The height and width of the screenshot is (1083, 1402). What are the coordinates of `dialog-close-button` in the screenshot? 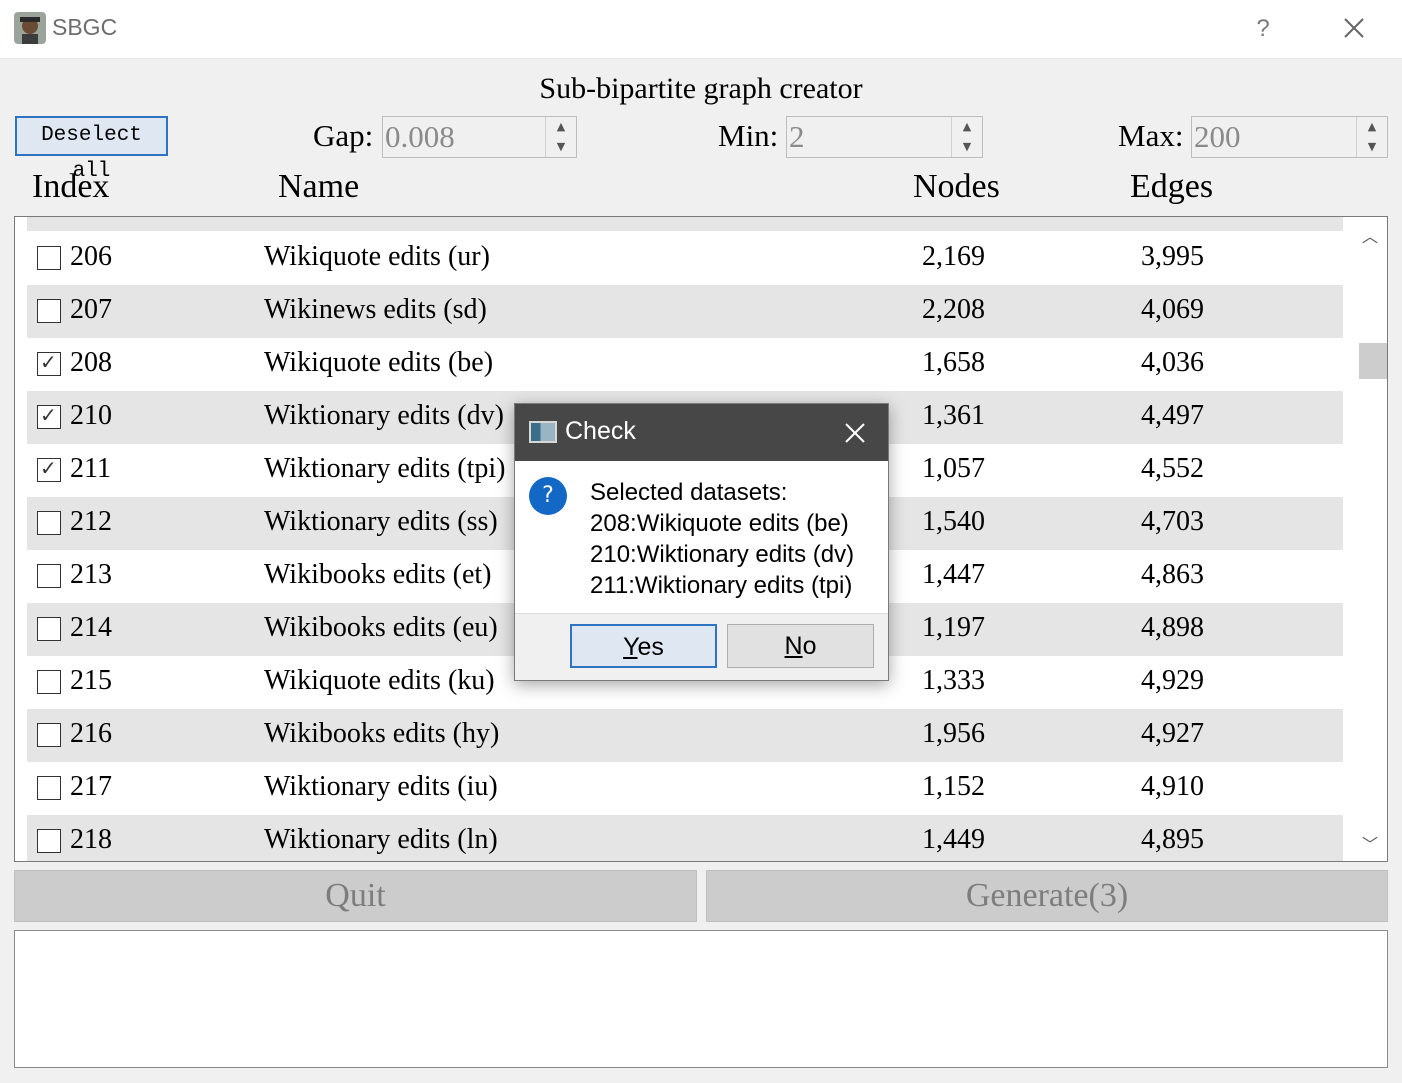 It's located at (855, 433).